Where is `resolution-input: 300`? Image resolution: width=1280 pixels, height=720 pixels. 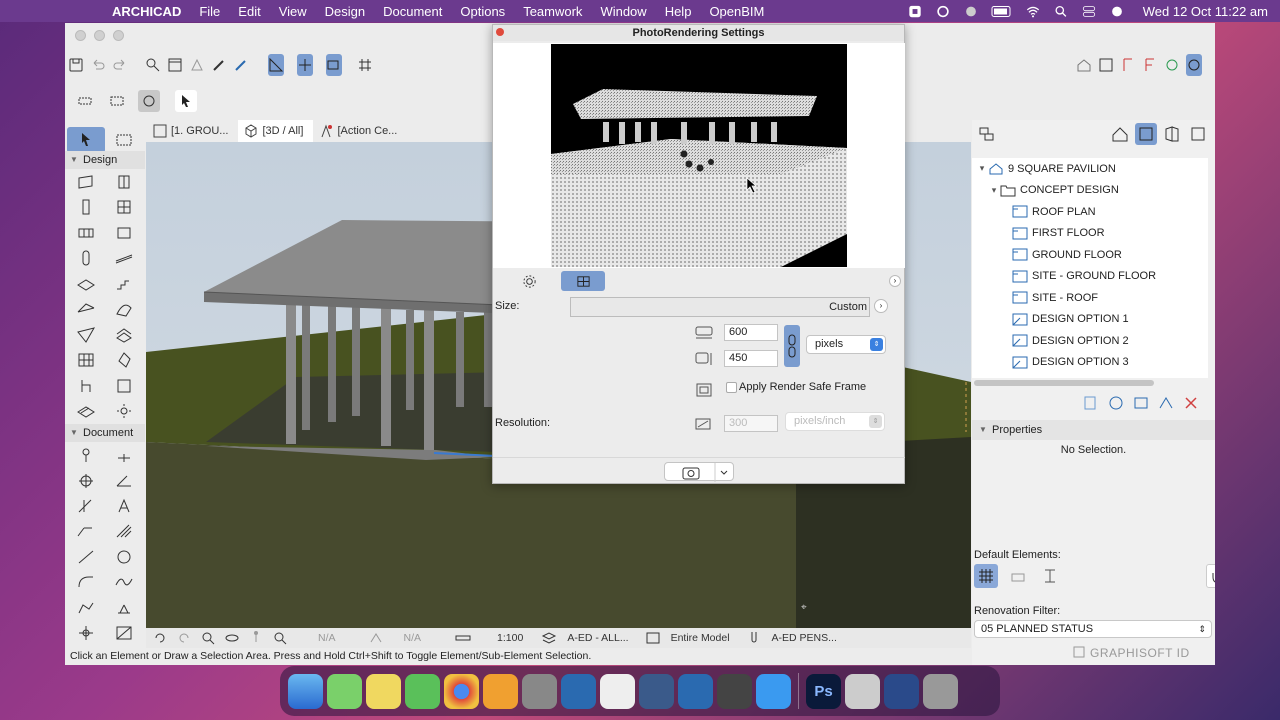 resolution-input: 300 is located at coordinates (751, 423).